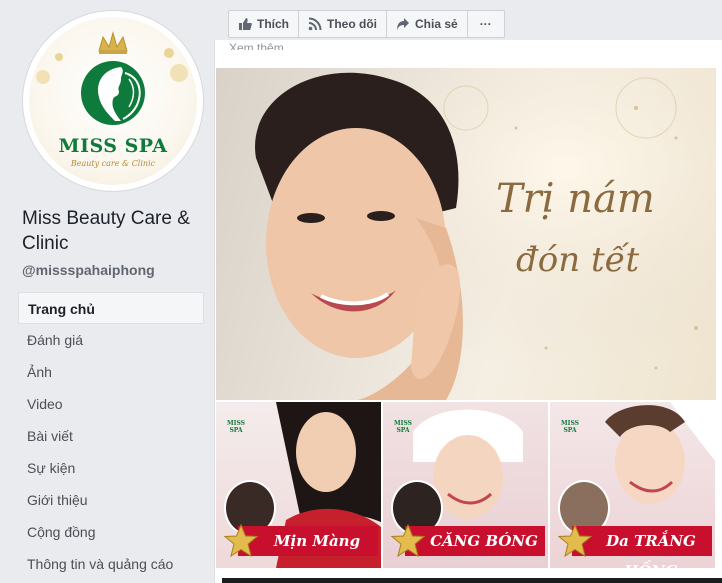 The height and width of the screenshot is (583, 722). I want to click on nav-item-community: Cộng đồng, so click(111, 532).